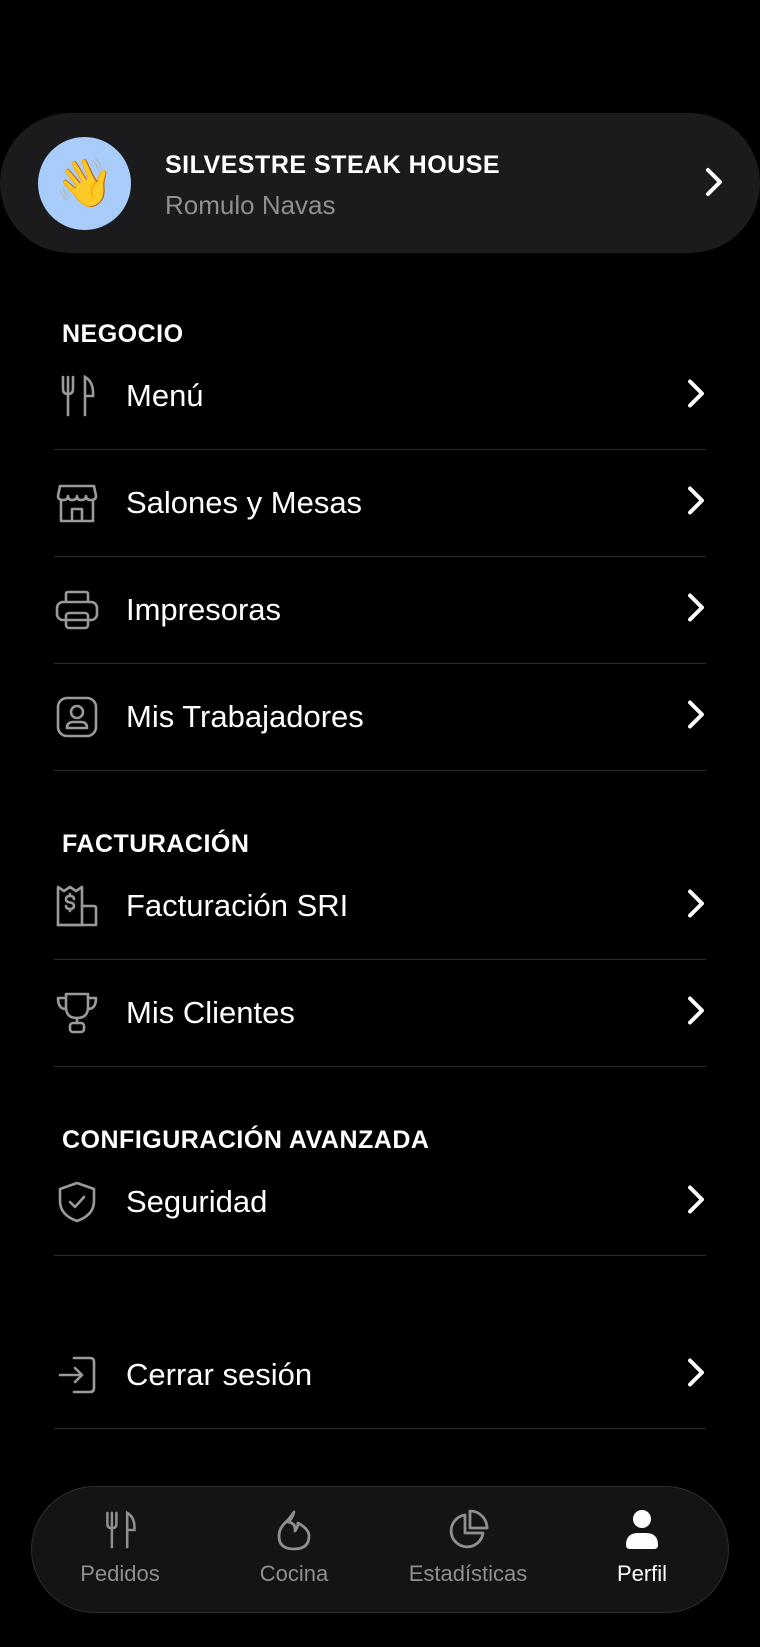  What do you see at coordinates (380, 717) in the screenshot?
I see `menu-row-trabajadores: Mis Trabajadores` at bounding box center [380, 717].